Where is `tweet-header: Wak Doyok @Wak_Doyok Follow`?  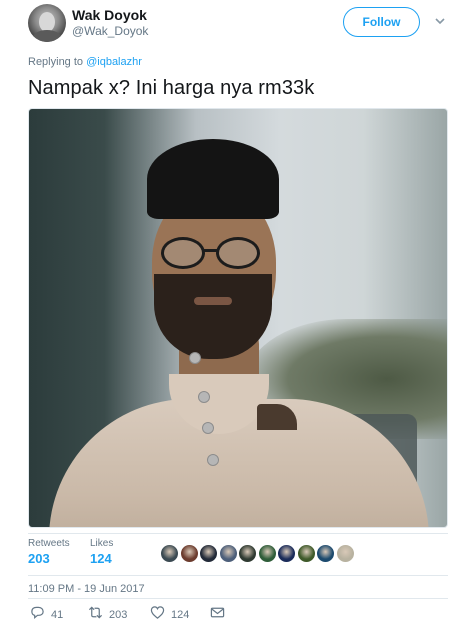
tweet-header: Wak Doyok @Wak_Doyok Follow is located at coordinates (237, 26).